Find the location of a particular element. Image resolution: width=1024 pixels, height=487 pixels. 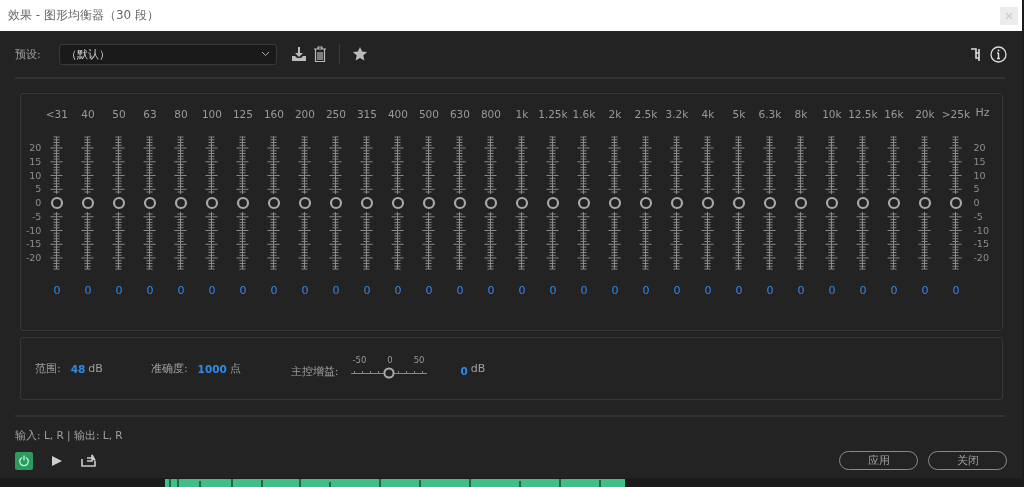

scale-label: 10 is located at coordinates (35, 175).